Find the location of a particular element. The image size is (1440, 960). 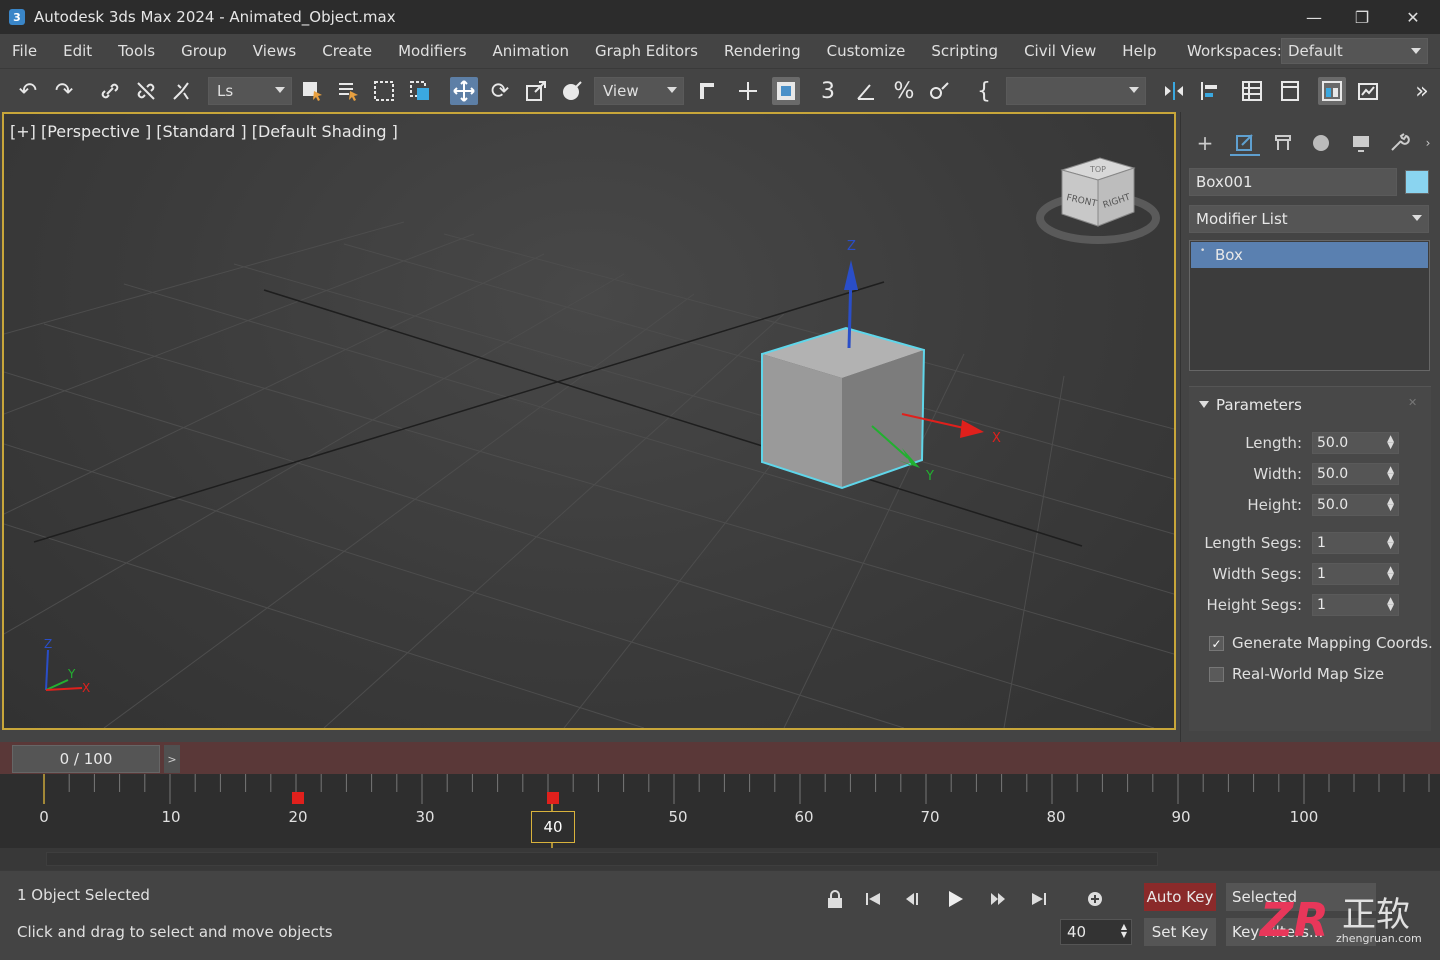

link-icon is located at coordinates (110, 91).